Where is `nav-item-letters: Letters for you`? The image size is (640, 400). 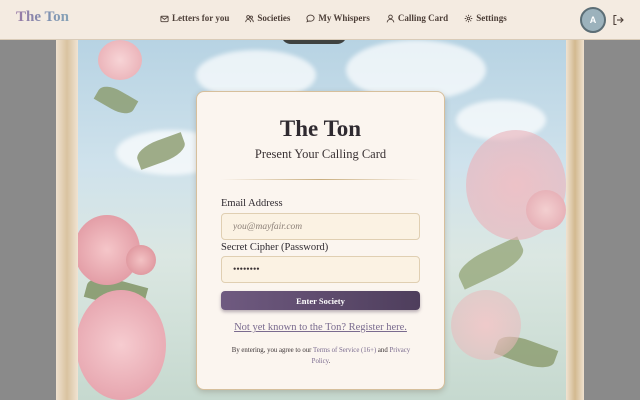
nav-item-letters: Letters for you is located at coordinates (194, 18).